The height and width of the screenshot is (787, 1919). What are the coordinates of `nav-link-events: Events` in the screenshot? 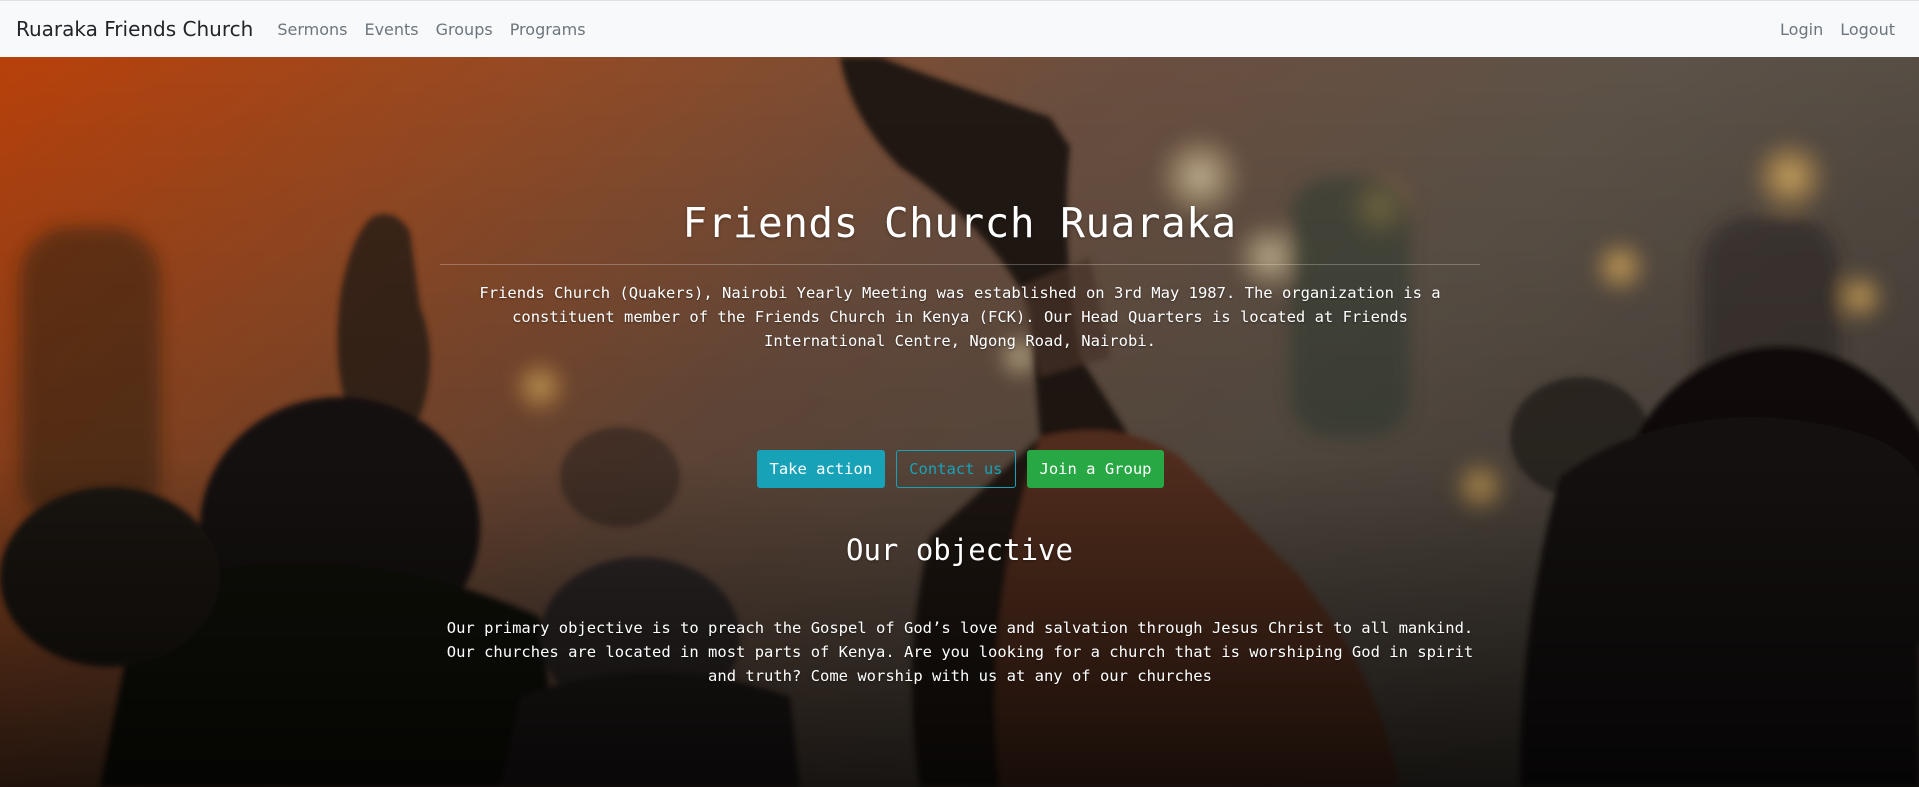 It's located at (391, 29).